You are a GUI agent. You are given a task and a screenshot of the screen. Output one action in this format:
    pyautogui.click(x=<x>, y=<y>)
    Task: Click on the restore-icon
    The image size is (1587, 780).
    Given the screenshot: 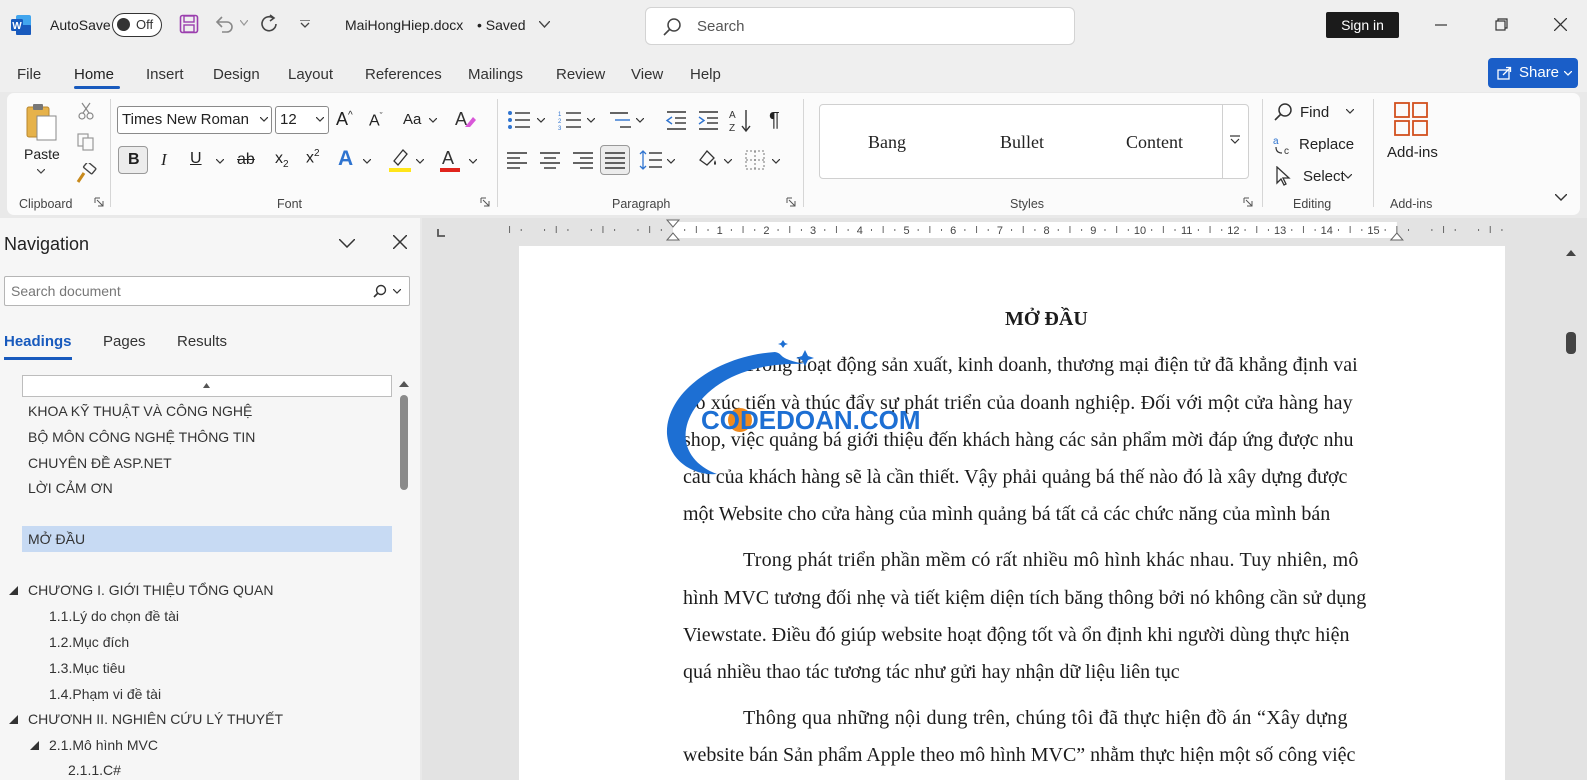 What is the action you would take?
    pyautogui.click(x=1501, y=24)
    